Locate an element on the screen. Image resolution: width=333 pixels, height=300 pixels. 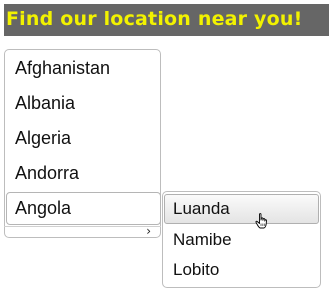
hand-pointer-icon is located at coordinates (261, 221).